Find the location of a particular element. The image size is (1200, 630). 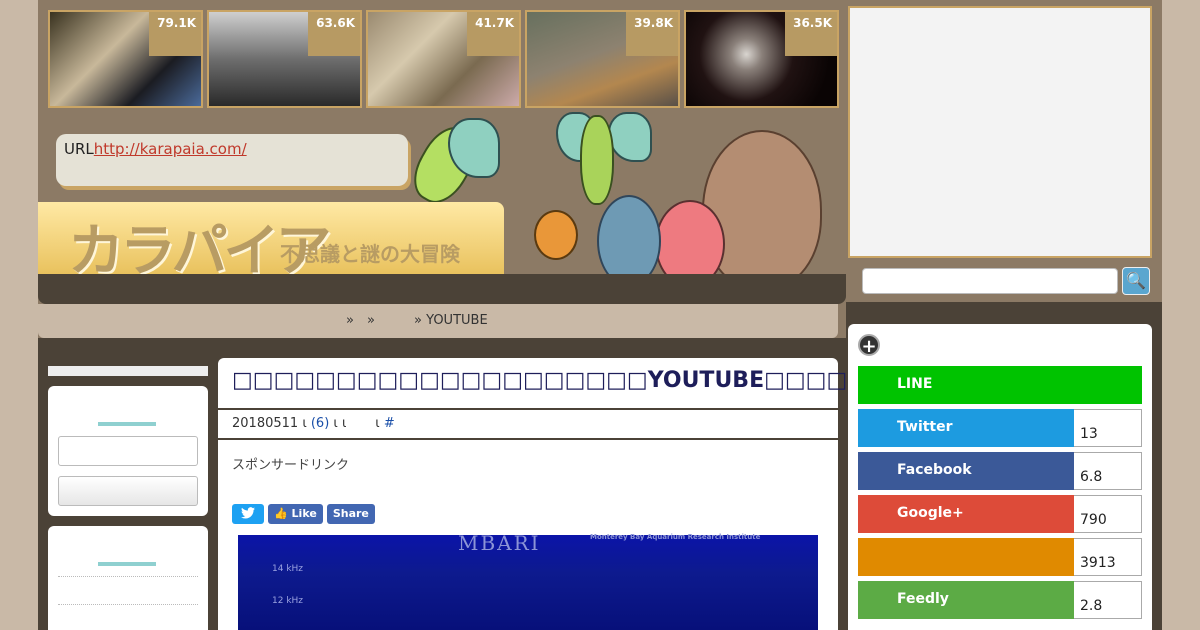

google-plus-share-count: 790 is located at coordinates (1108, 514).